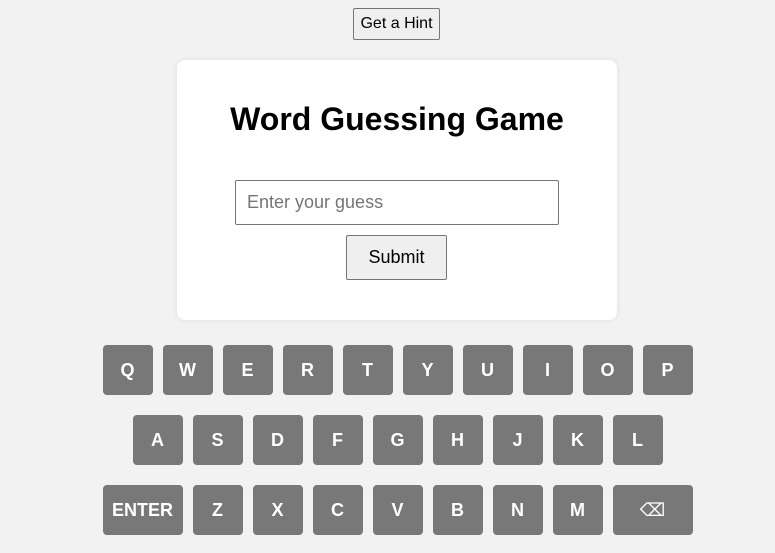 The width and height of the screenshot is (775, 553). Describe the element at coordinates (457, 510) in the screenshot. I see `key-b: B` at that location.